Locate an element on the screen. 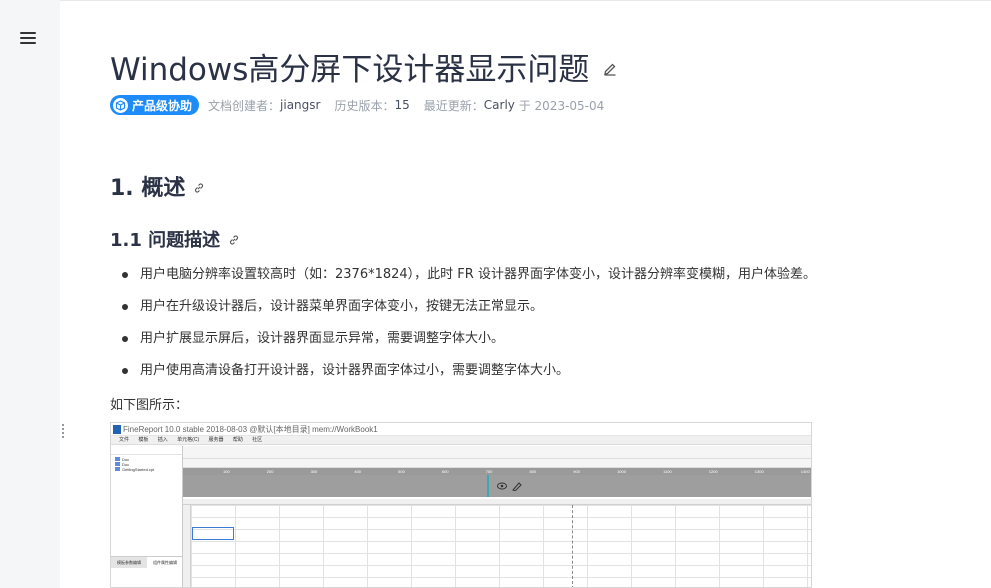 The width and height of the screenshot is (991, 588). screenshot-tab: 模板参数编辑 is located at coordinates (129, 562).